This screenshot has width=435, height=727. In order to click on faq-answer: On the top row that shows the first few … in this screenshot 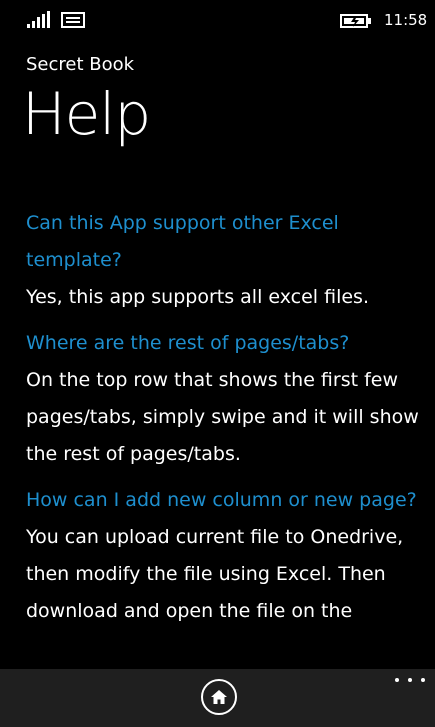, I will do `click(222, 417)`.